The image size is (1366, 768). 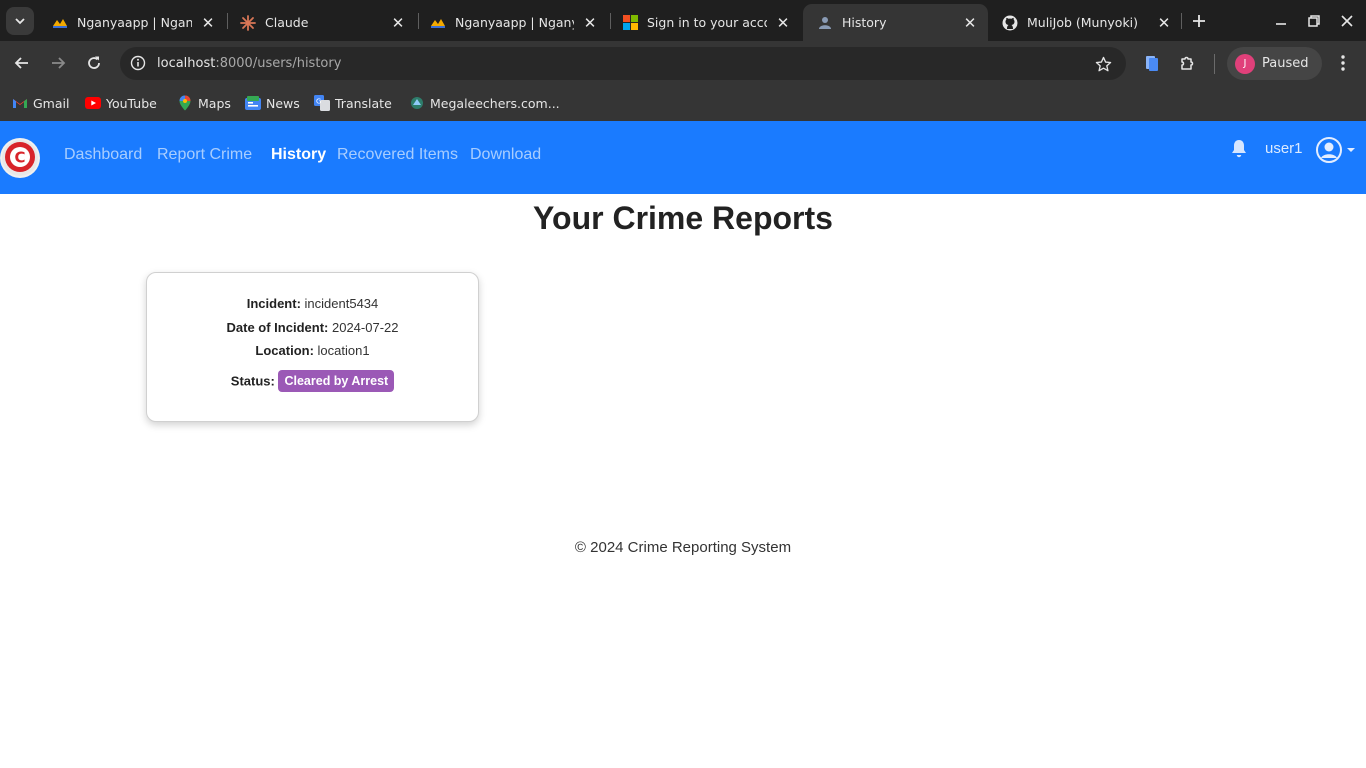 I want to click on kebab-menu-icon, so click(x=1343, y=63).